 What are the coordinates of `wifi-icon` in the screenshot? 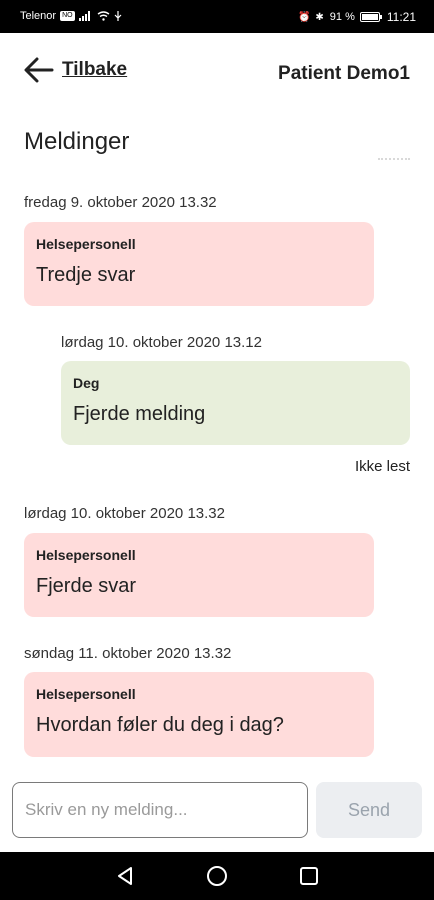 It's located at (103, 16).